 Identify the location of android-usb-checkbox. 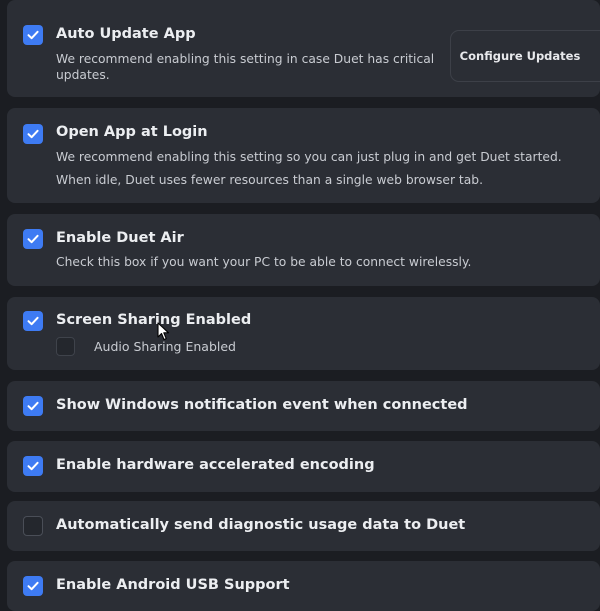
(33, 586).